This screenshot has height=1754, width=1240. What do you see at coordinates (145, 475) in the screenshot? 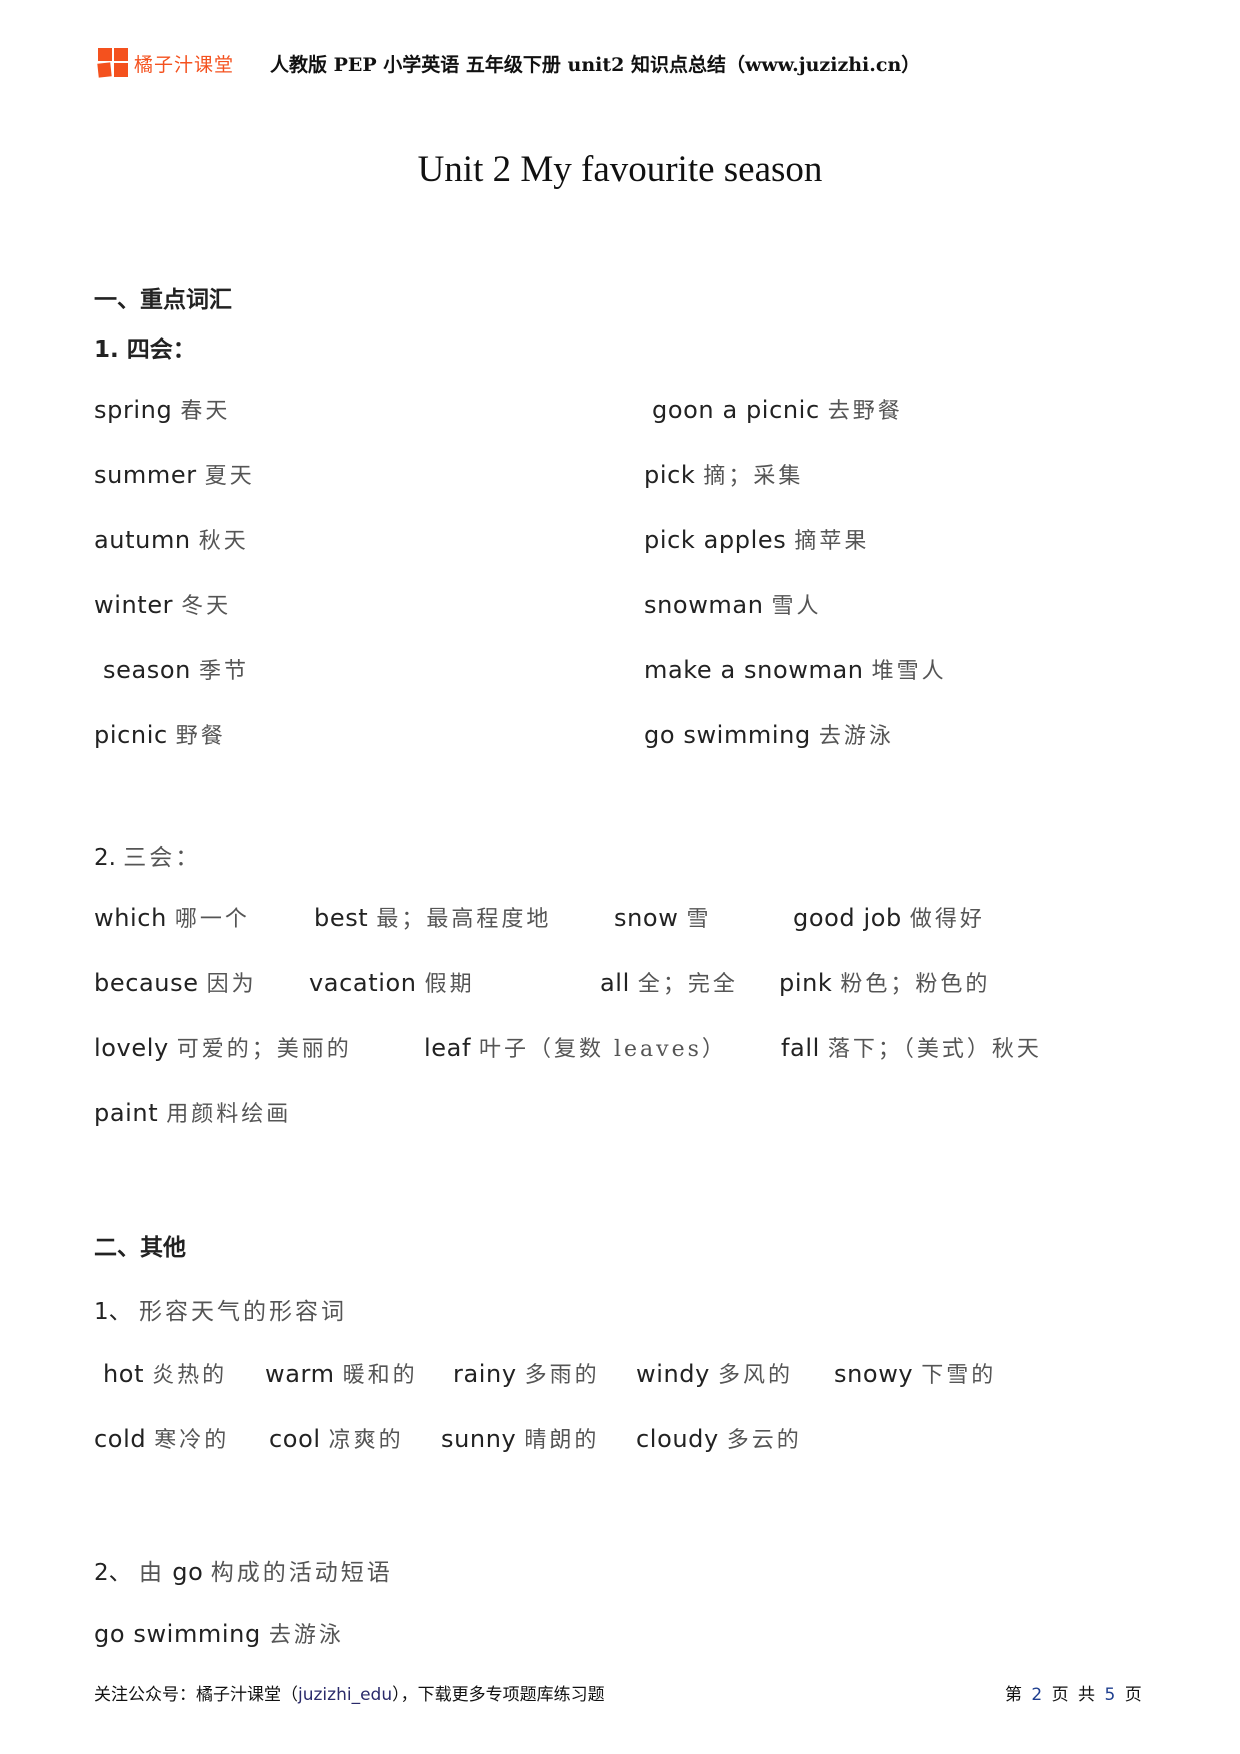
I see `vocab-english: summer` at bounding box center [145, 475].